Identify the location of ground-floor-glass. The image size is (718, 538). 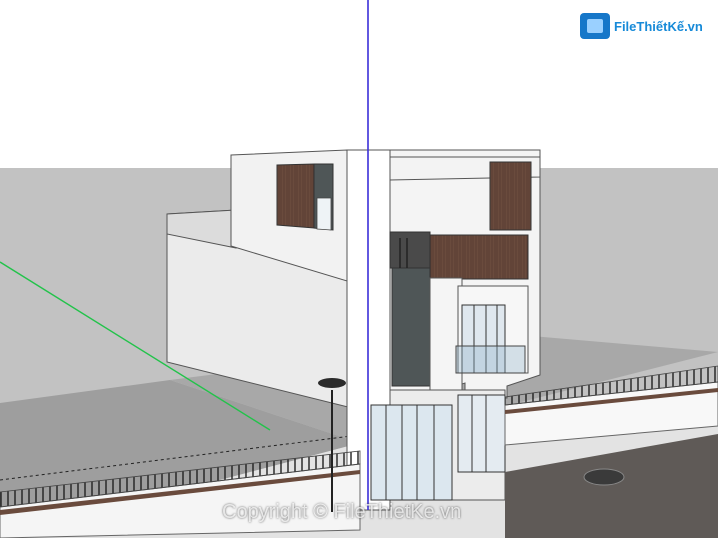
(411, 452).